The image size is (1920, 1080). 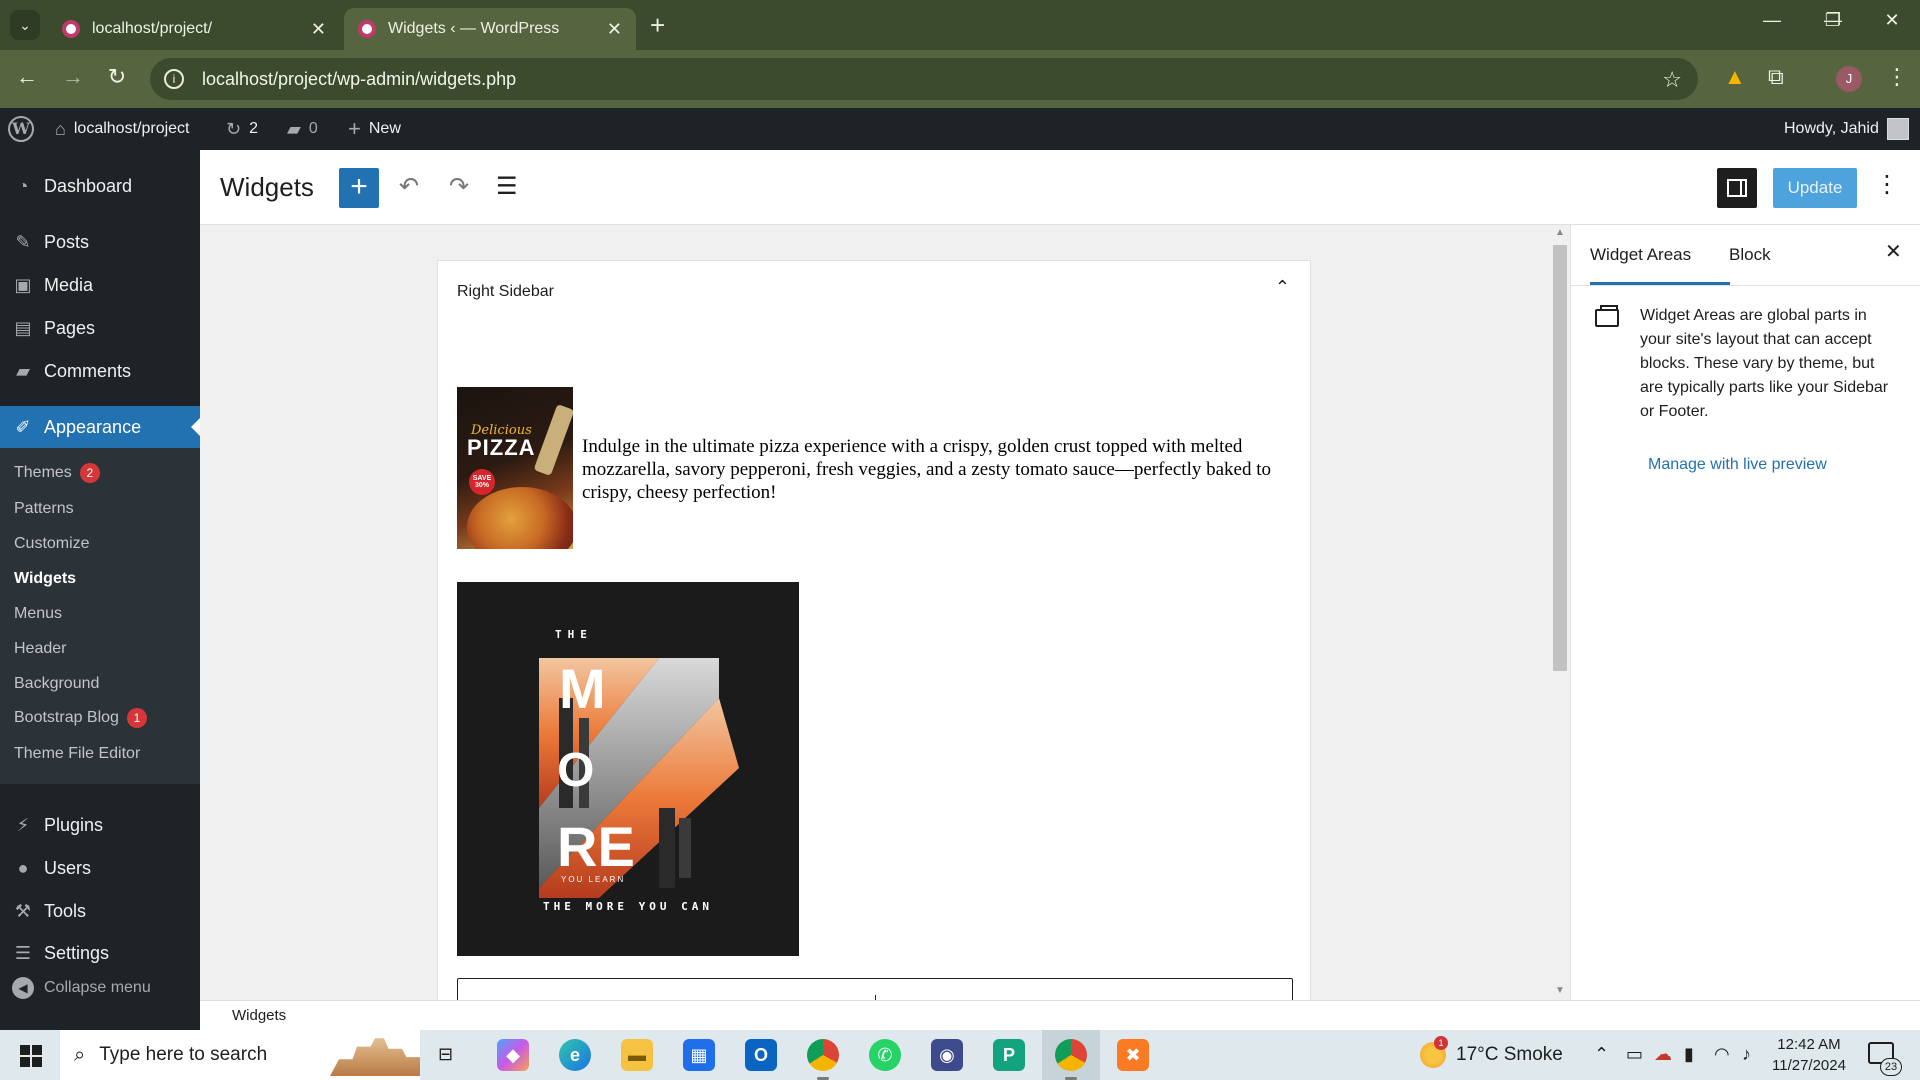 I want to click on poster-letter-m: M, so click(x=582, y=688).